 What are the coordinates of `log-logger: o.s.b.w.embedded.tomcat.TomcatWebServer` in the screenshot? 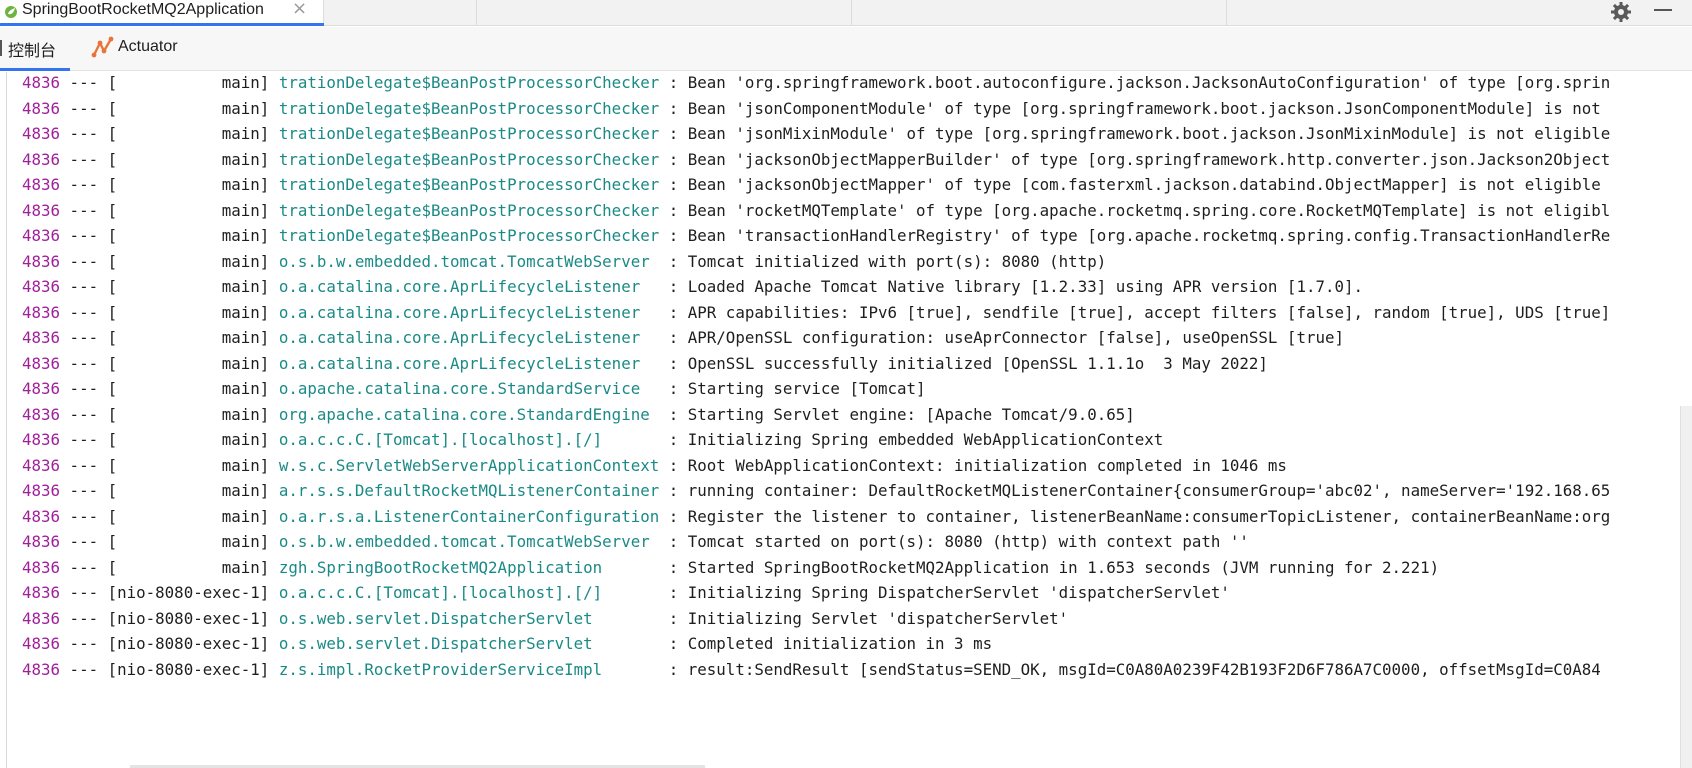 It's located at (469, 541).